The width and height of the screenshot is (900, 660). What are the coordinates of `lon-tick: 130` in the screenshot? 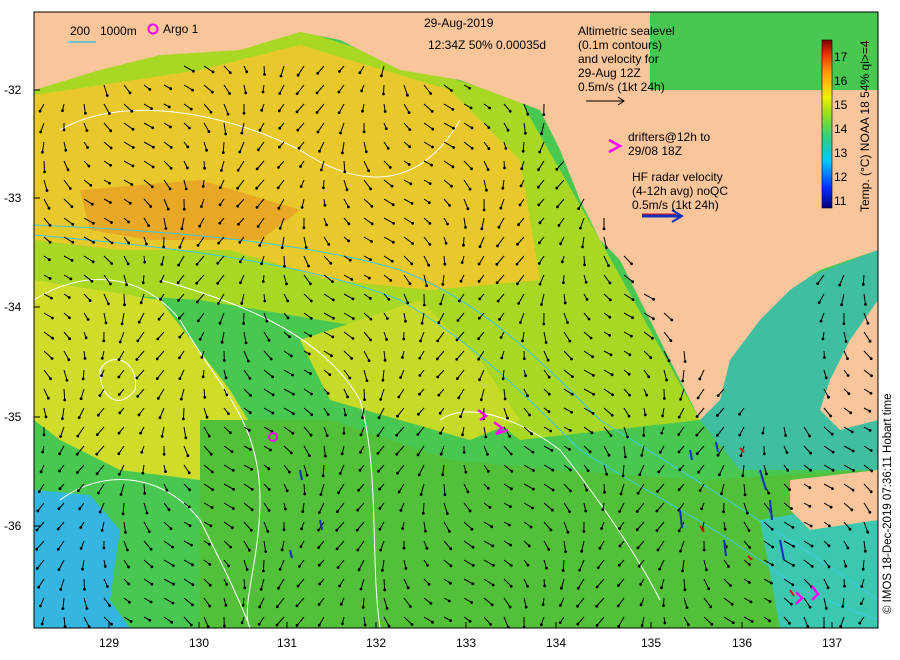 It's located at (199, 643).